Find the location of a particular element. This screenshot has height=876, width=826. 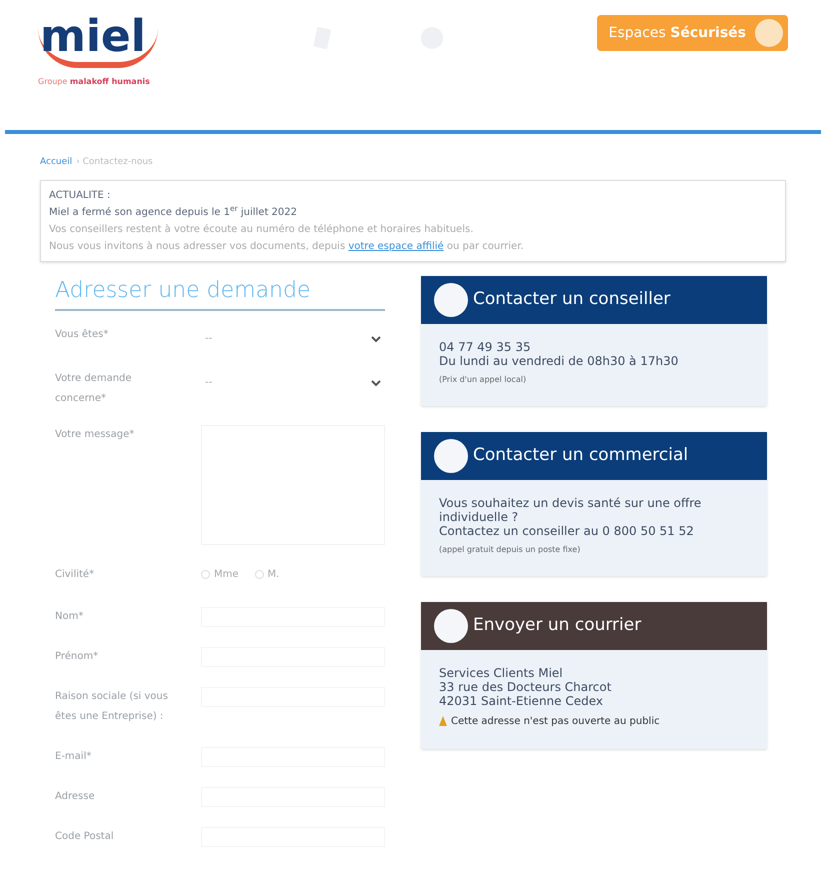

field-label: Nom* is located at coordinates (69, 617).